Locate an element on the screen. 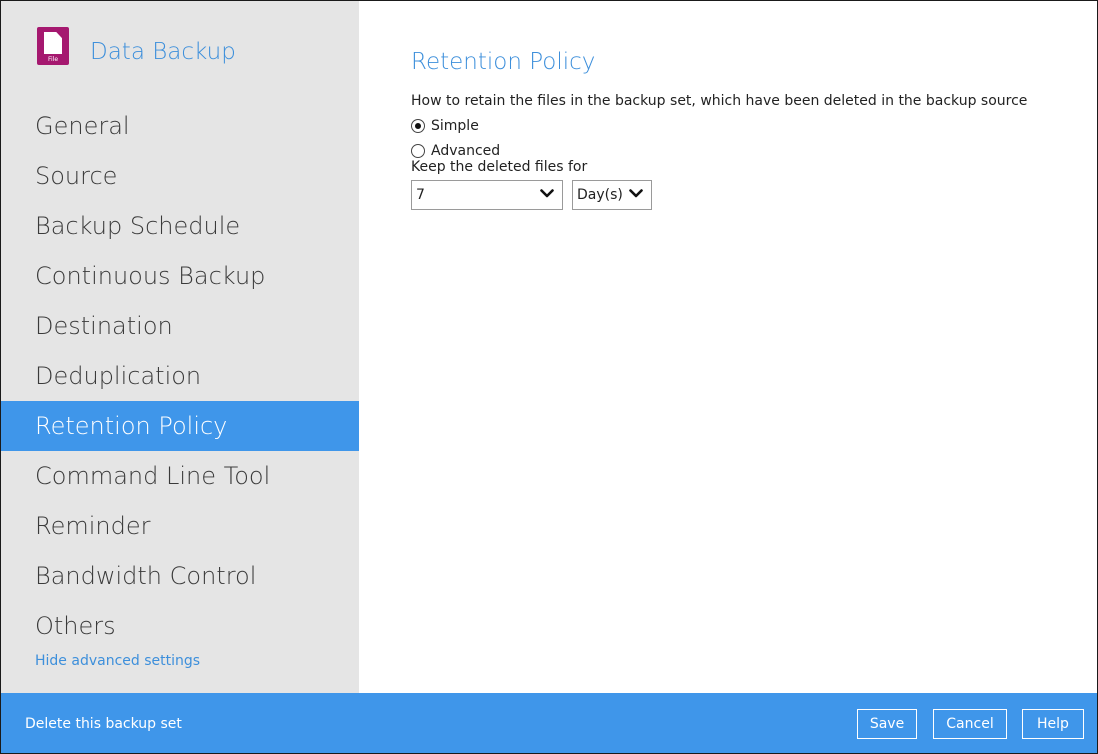 This screenshot has height=754, width=1098. cancel-button: Cancel is located at coordinates (970, 724).